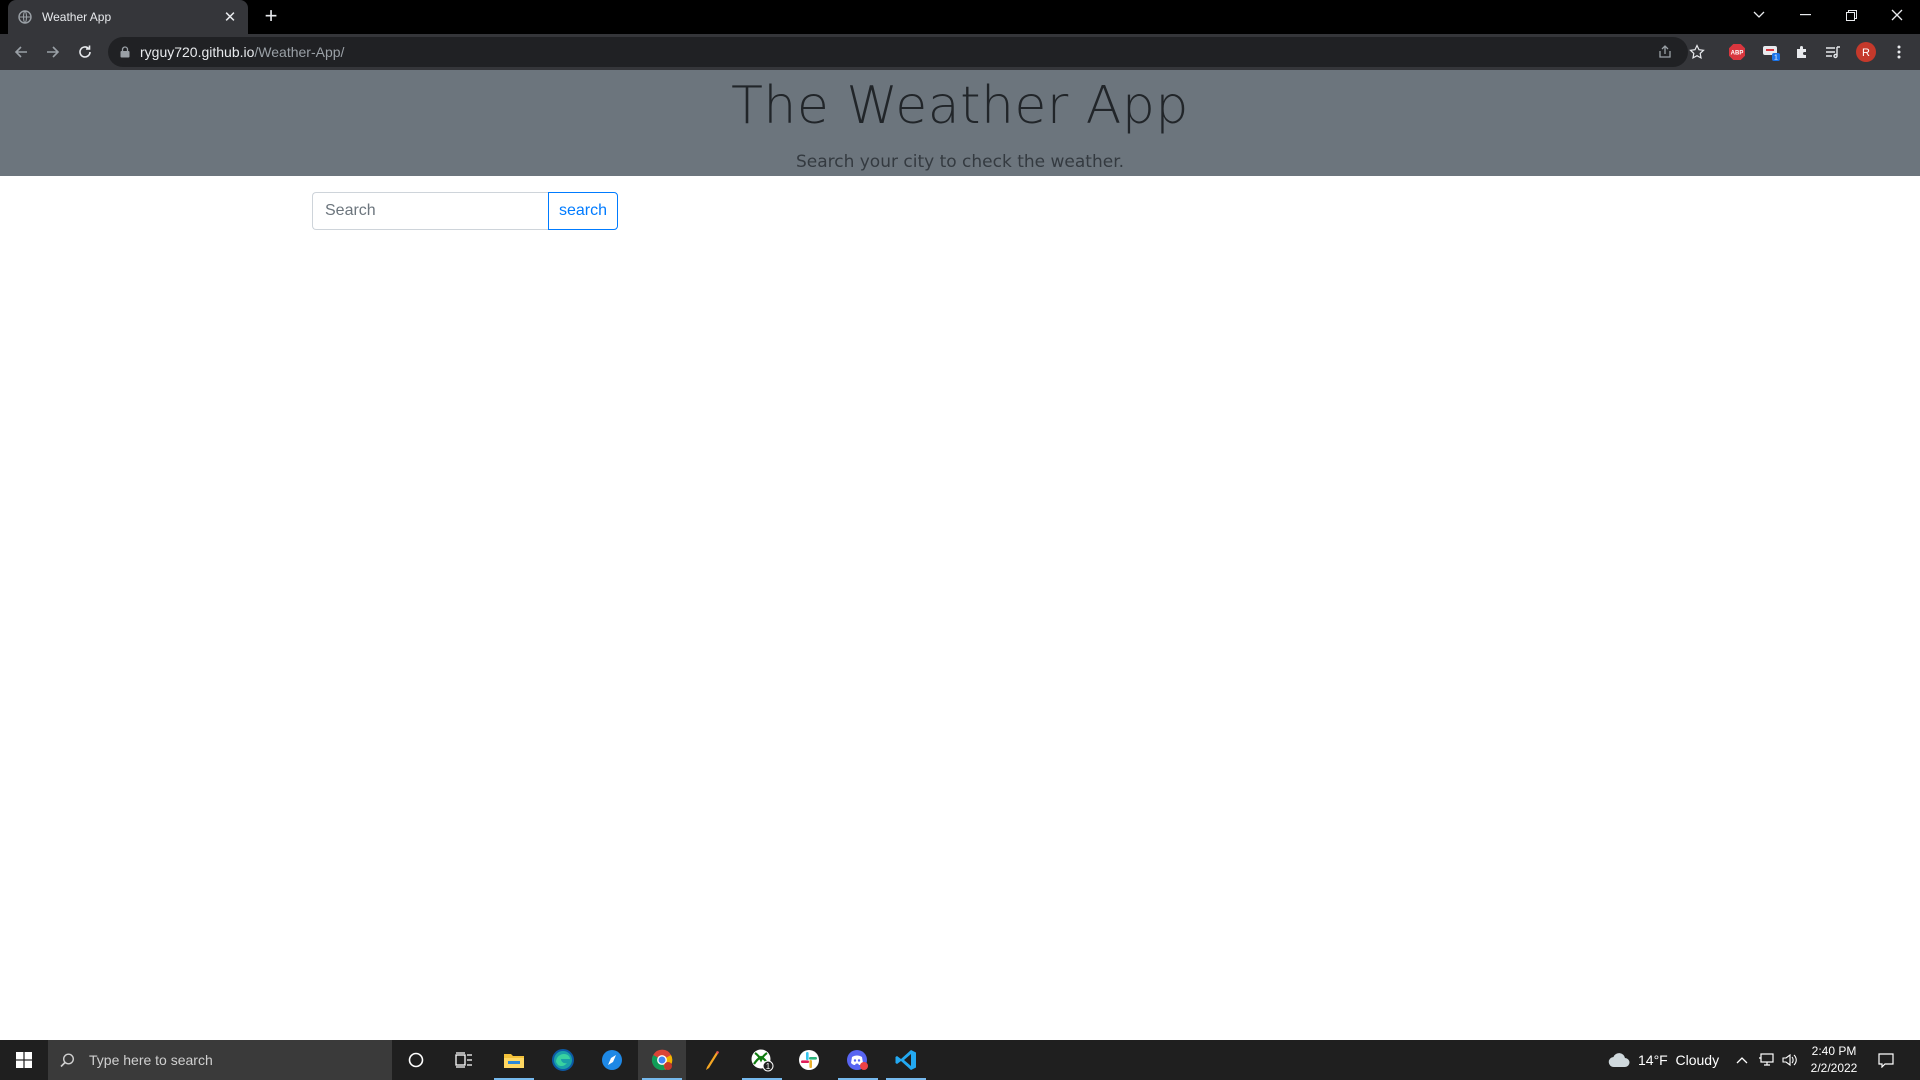 Image resolution: width=1920 pixels, height=1080 pixels. I want to click on close-window-icon, so click(1897, 15).